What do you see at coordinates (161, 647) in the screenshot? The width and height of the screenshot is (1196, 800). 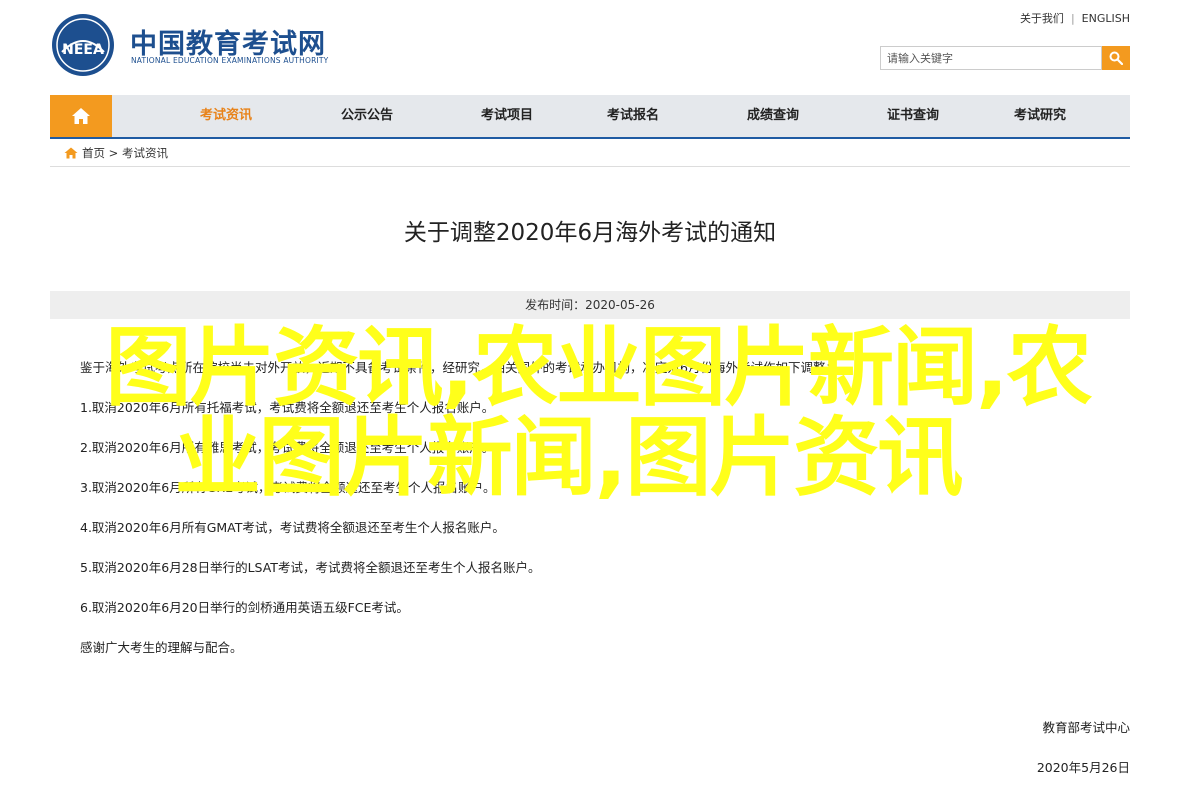 I see `article-paragraph: 感谢广大考生的理解与配合。` at bounding box center [161, 647].